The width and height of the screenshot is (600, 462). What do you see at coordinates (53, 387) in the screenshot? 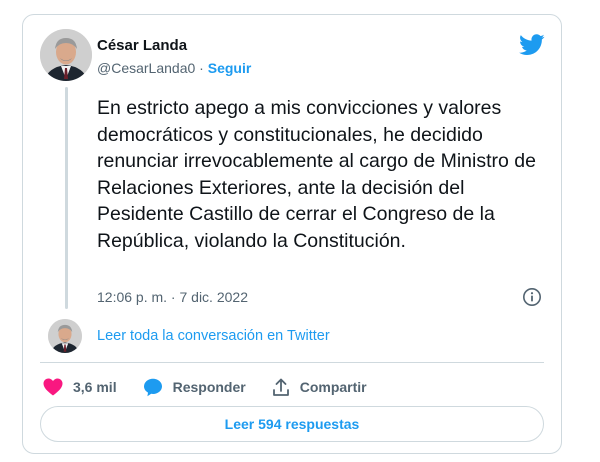
I see `heart-icon` at bounding box center [53, 387].